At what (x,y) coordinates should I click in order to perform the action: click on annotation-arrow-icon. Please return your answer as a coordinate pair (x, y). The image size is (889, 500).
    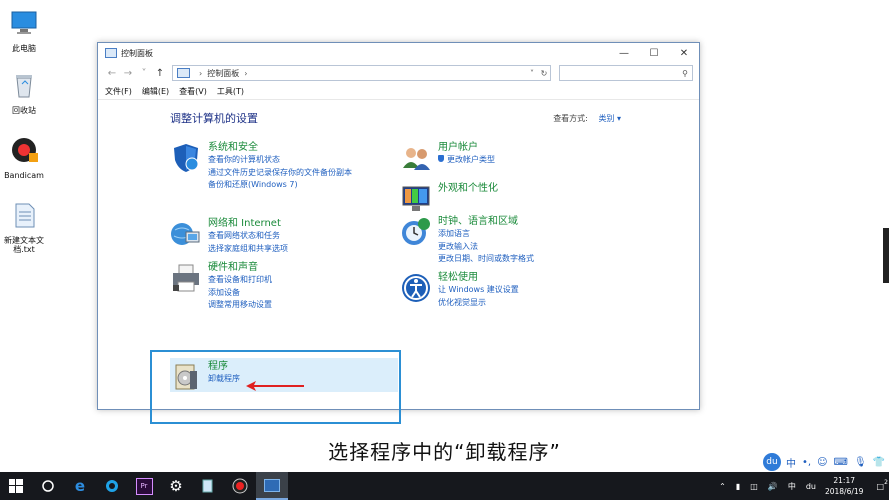
    Looking at the image, I should click on (275, 386).